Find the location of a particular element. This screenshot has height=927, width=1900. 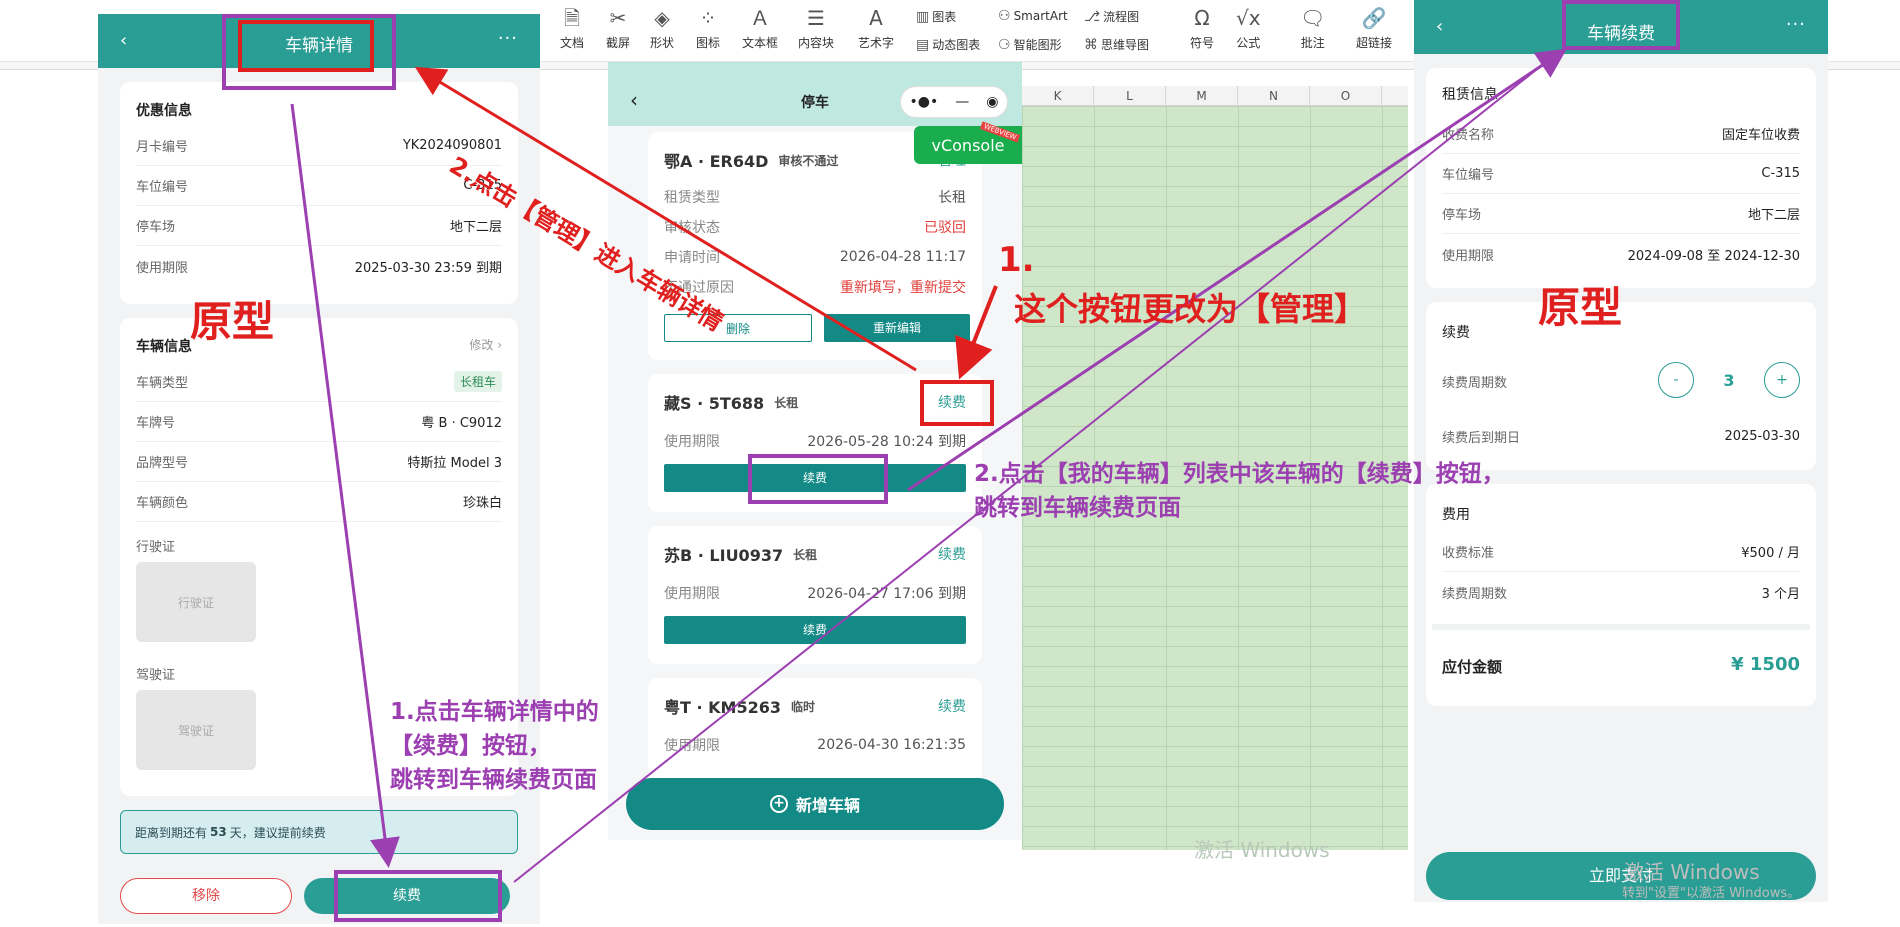

column-l: L is located at coordinates (1130, 96).